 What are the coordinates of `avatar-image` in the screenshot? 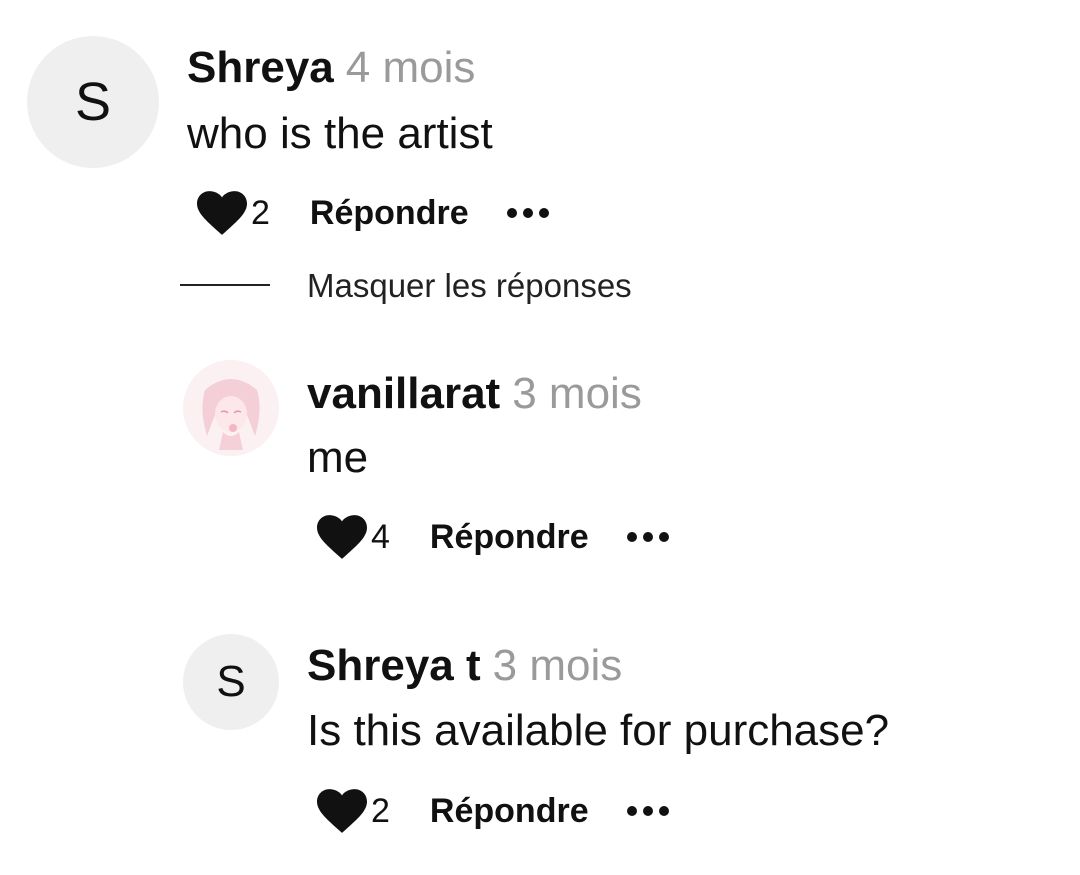 It's located at (231, 408).